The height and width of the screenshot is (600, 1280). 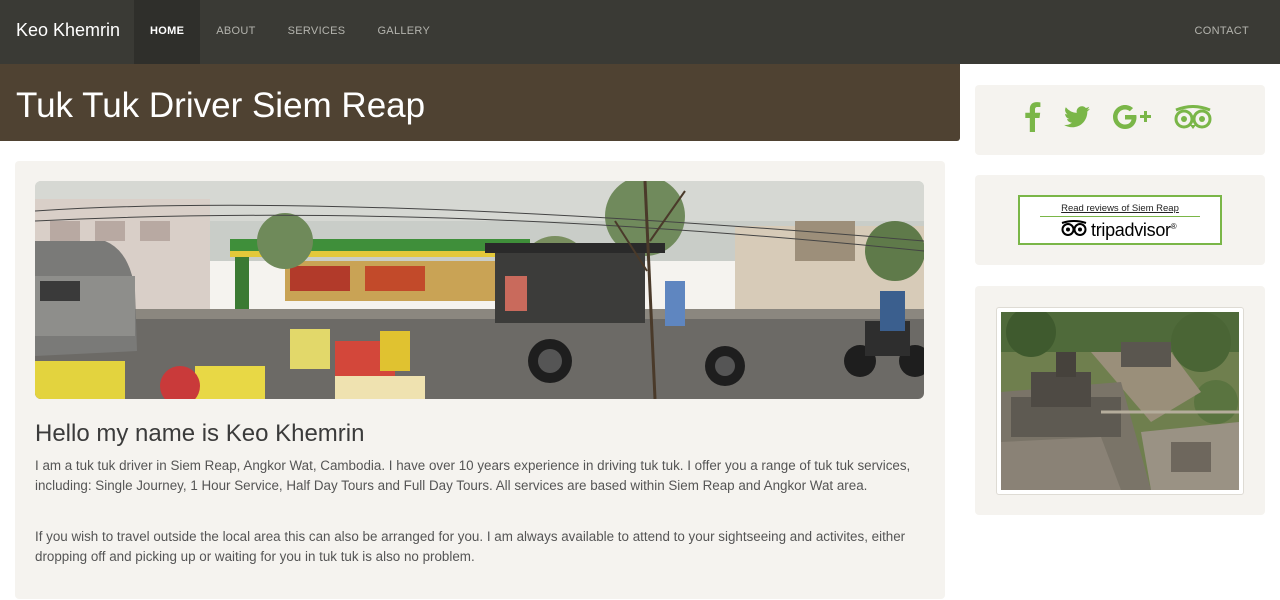 I want to click on tripadvisor-logo: tripadvisor ®, so click(x=1119, y=230).